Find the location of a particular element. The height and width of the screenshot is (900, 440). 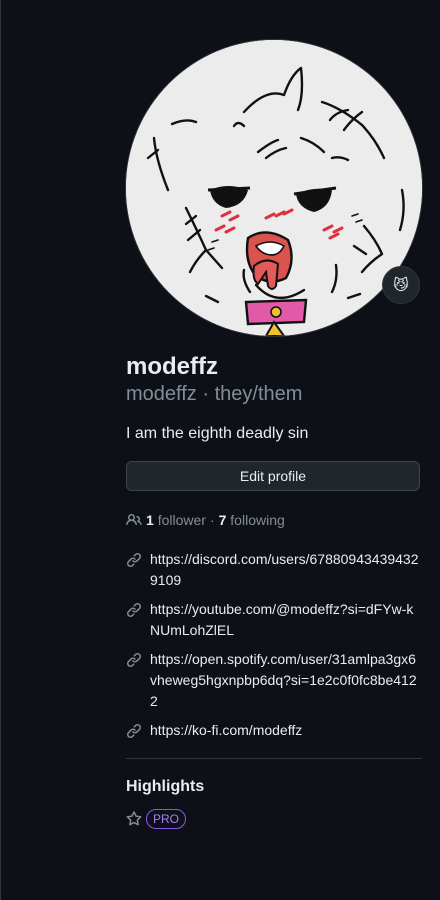

social-link-item: https://ko-fi.com/modeffz is located at coordinates (274, 730).